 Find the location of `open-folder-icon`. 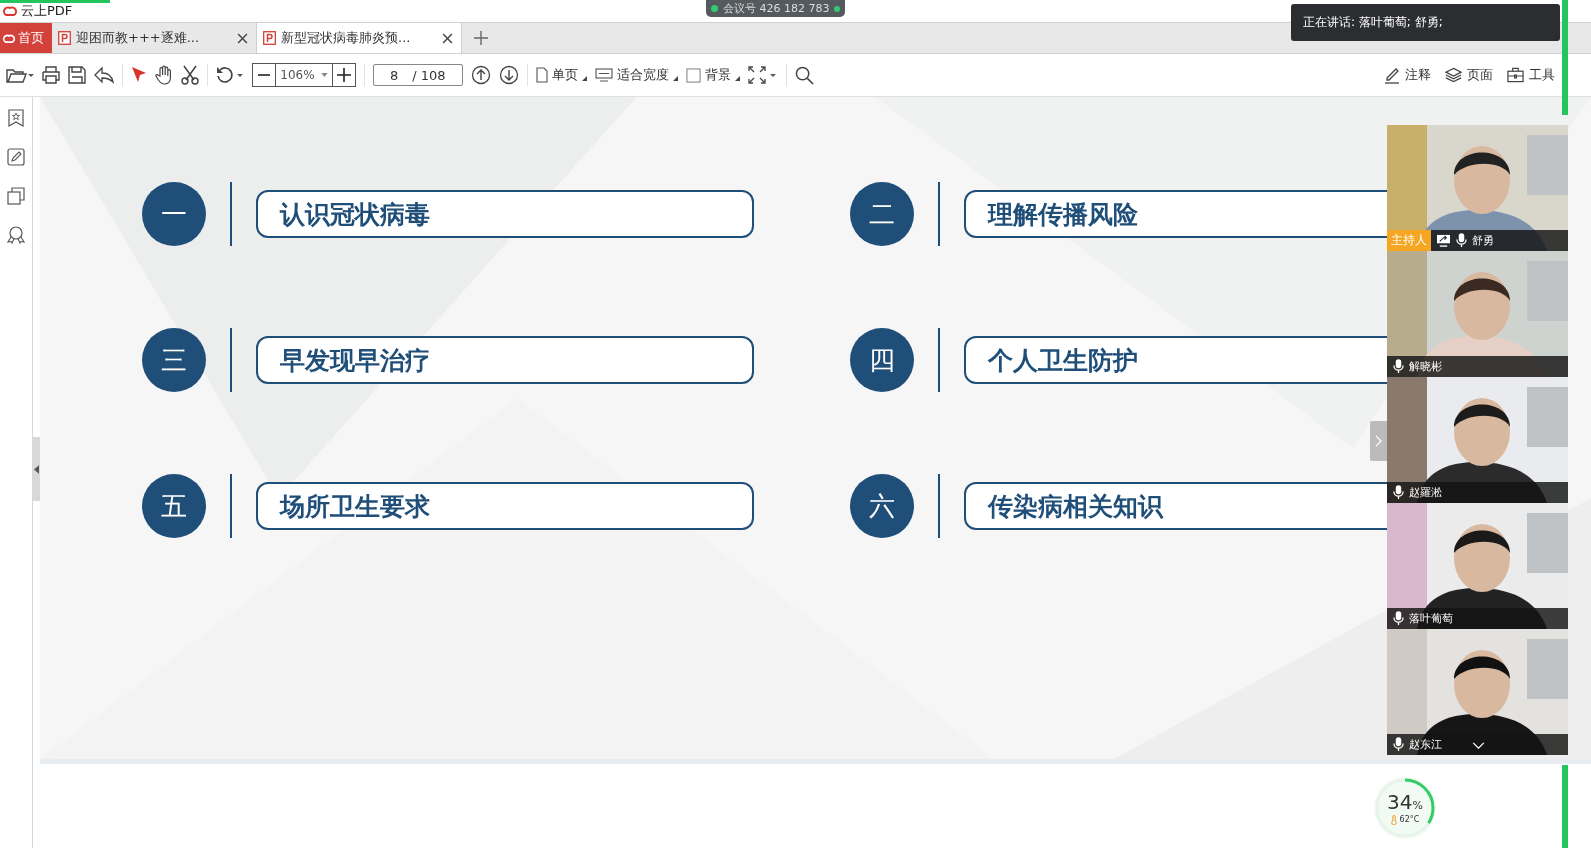

open-folder-icon is located at coordinates (20, 75).